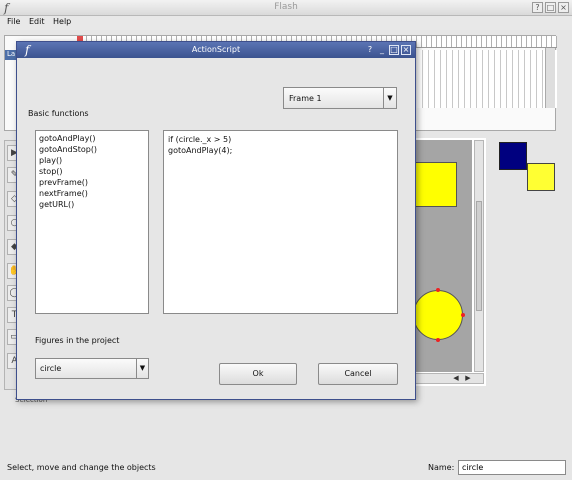  I want to click on timeline-scrollbar, so click(550, 78).